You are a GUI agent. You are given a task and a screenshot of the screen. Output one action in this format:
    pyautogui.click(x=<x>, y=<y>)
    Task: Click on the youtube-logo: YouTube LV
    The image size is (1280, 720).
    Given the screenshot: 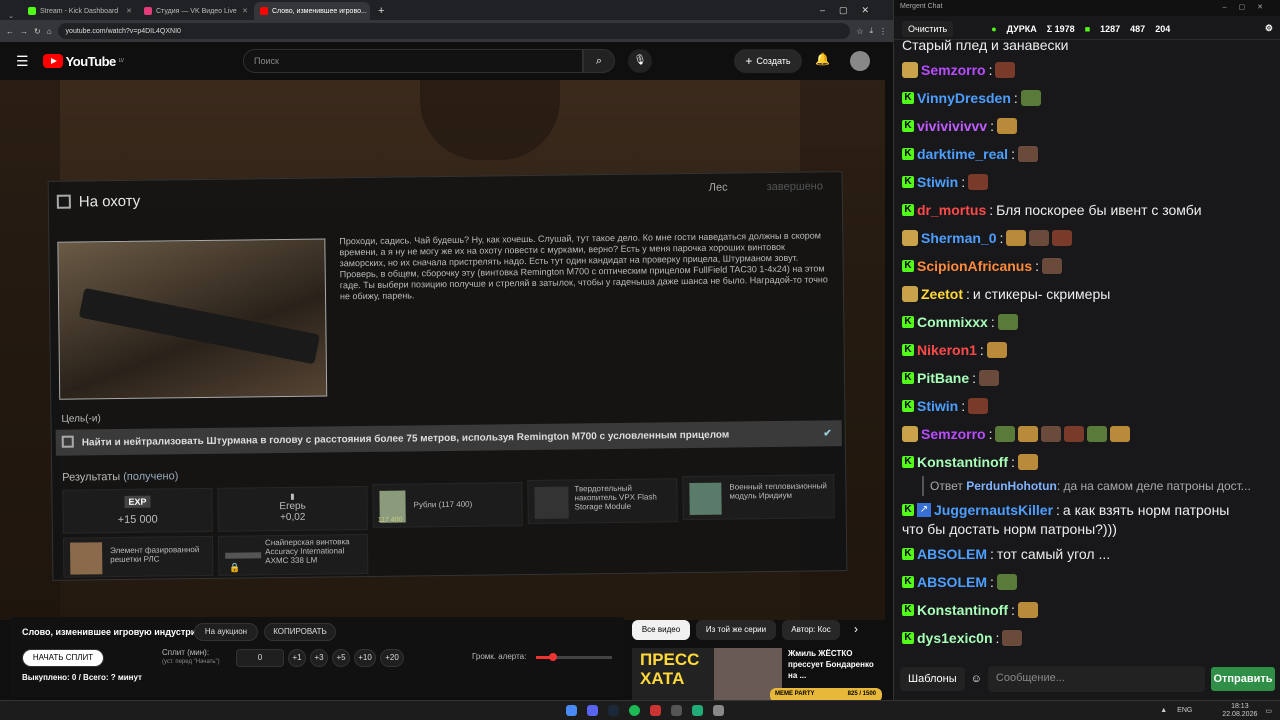 What is the action you would take?
    pyautogui.click(x=83, y=61)
    